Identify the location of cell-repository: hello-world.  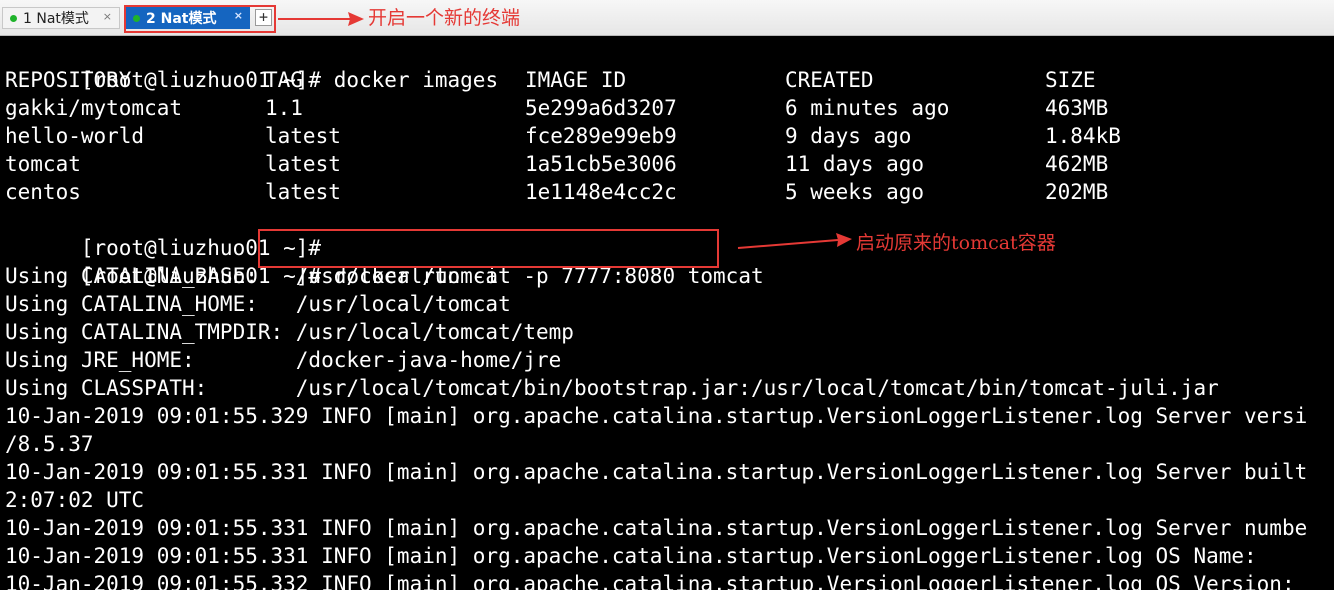
(75, 136).